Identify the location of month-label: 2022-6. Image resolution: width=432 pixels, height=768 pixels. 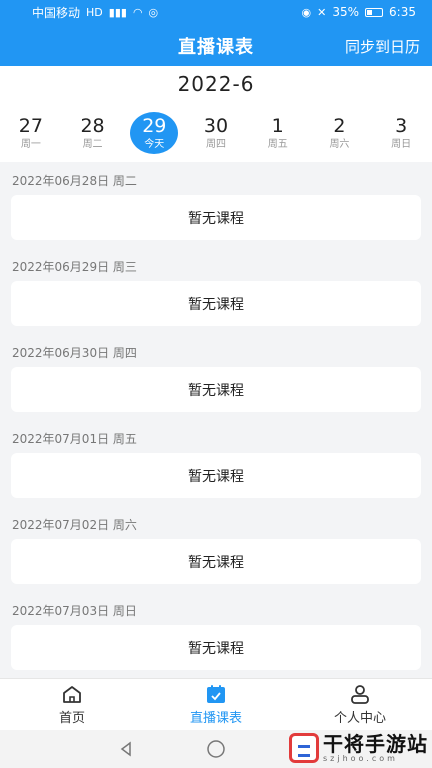
(216, 84).